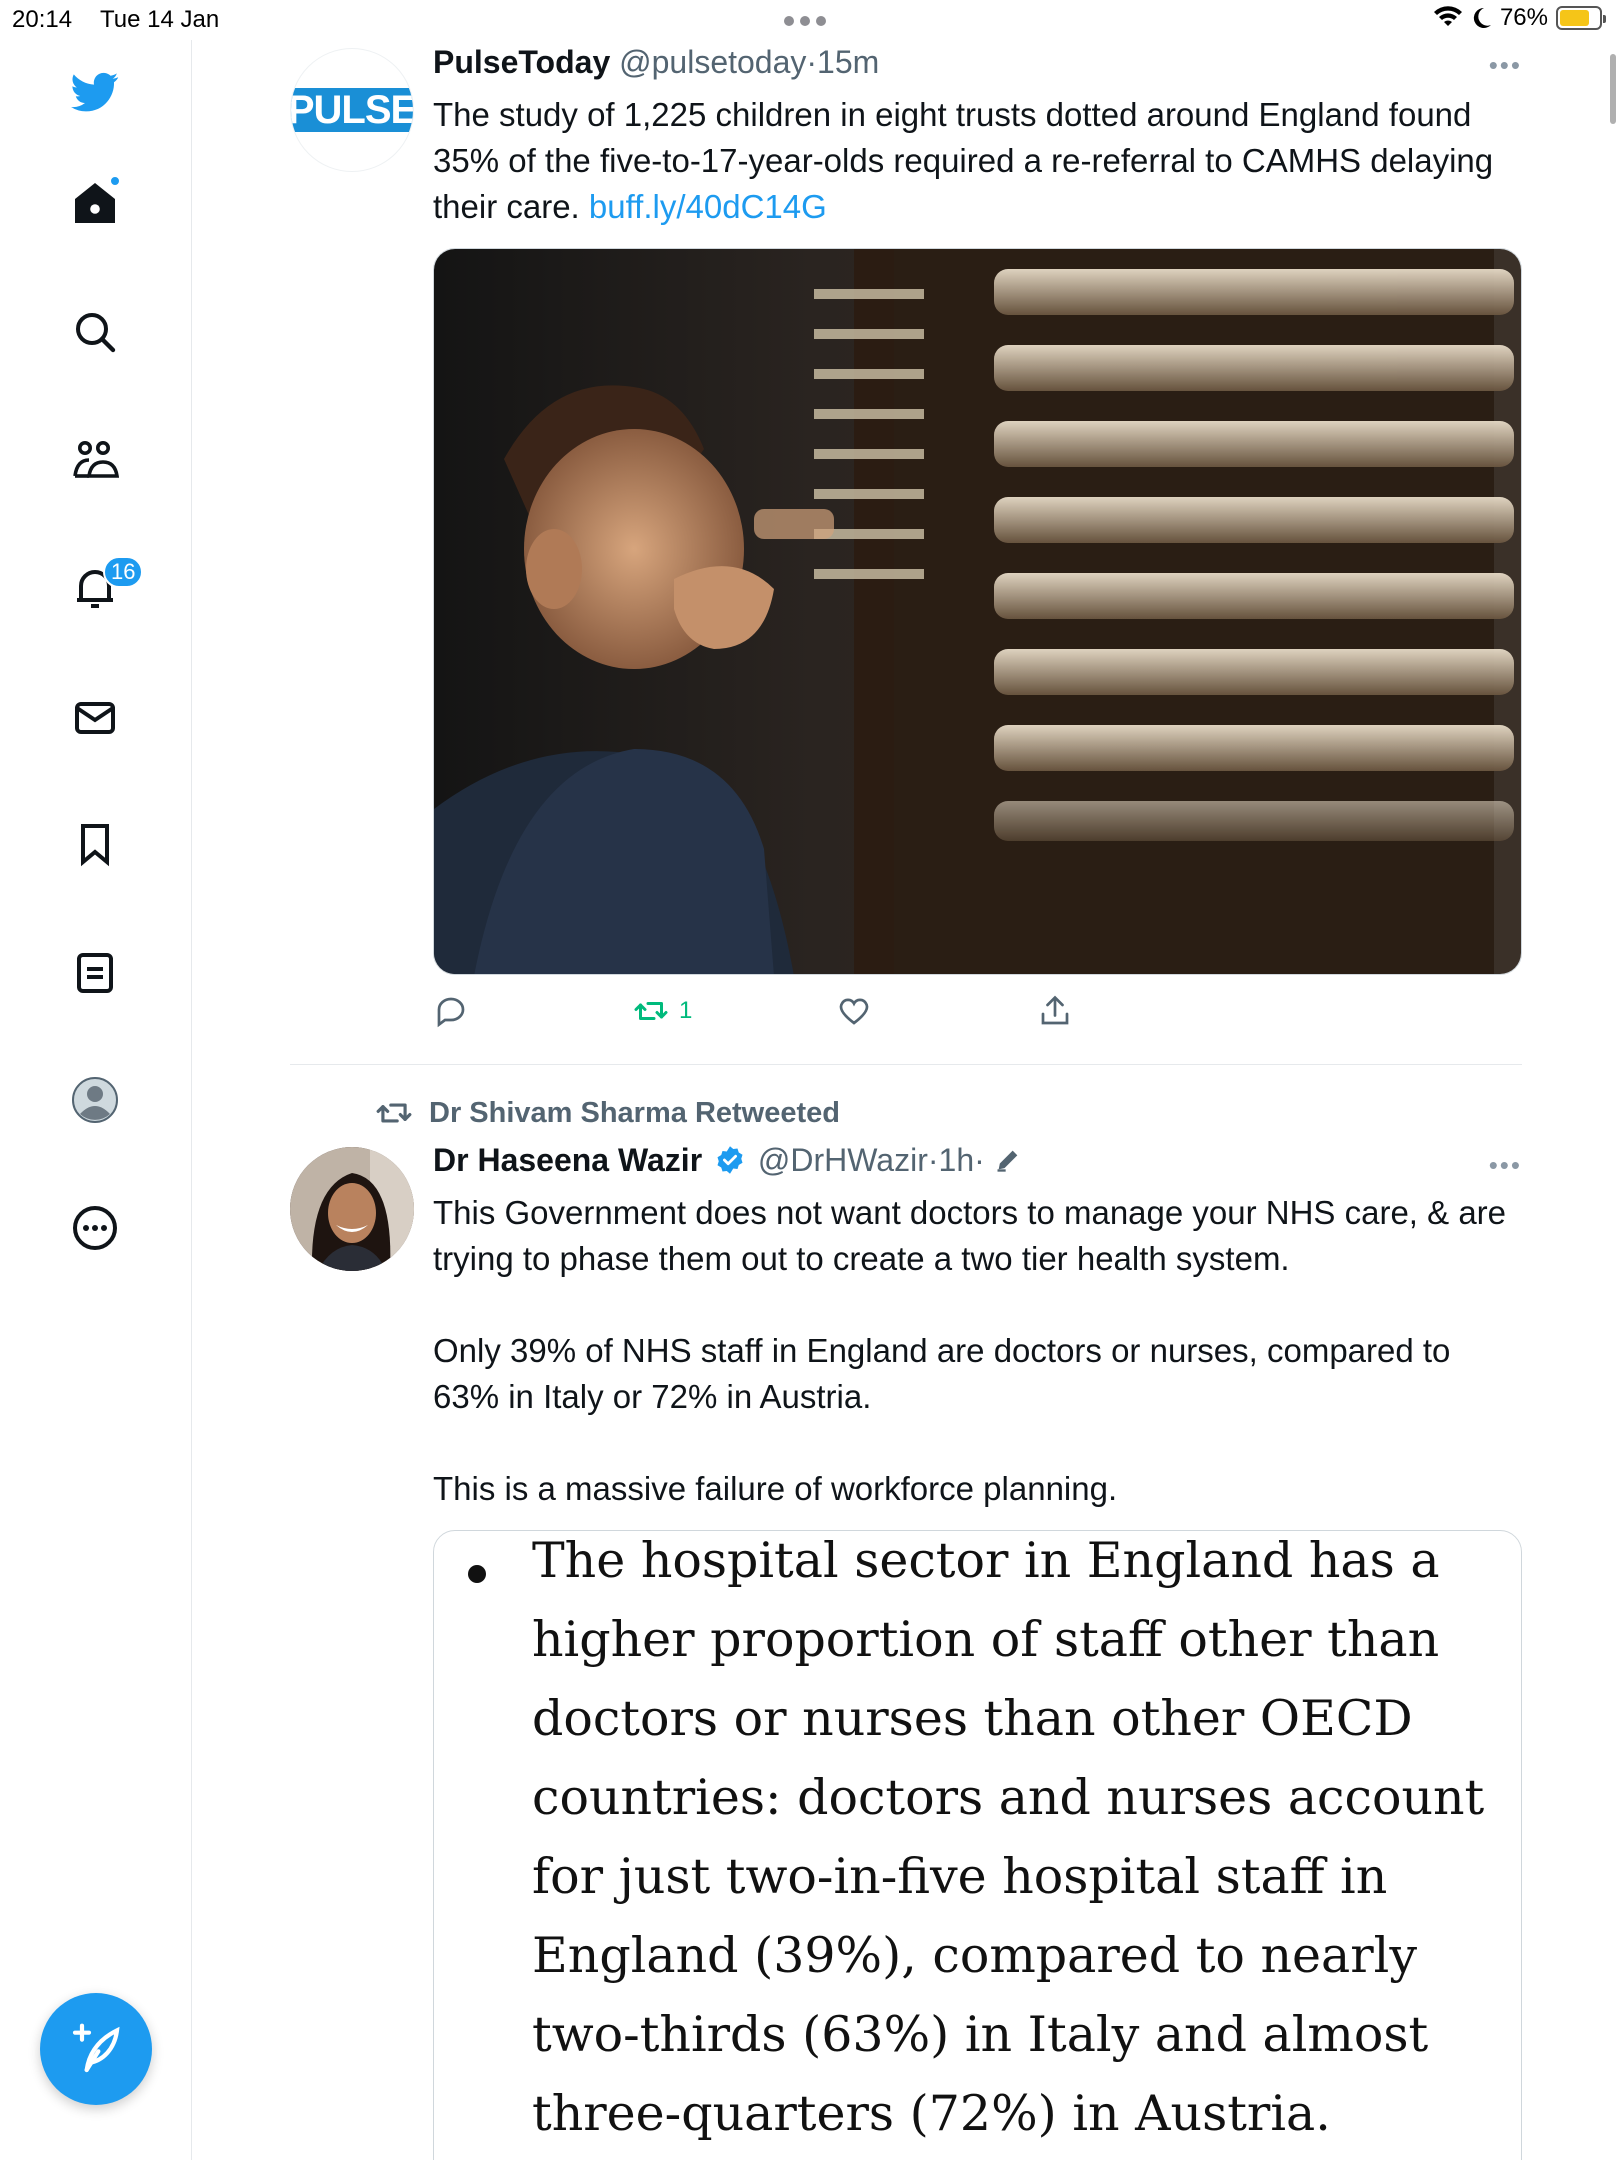 This screenshot has height=2160, width=1620. What do you see at coordinates (160, 19) in the screenshot?
I see `date: Tue 14 Jan` at bounding box center [160, 19].